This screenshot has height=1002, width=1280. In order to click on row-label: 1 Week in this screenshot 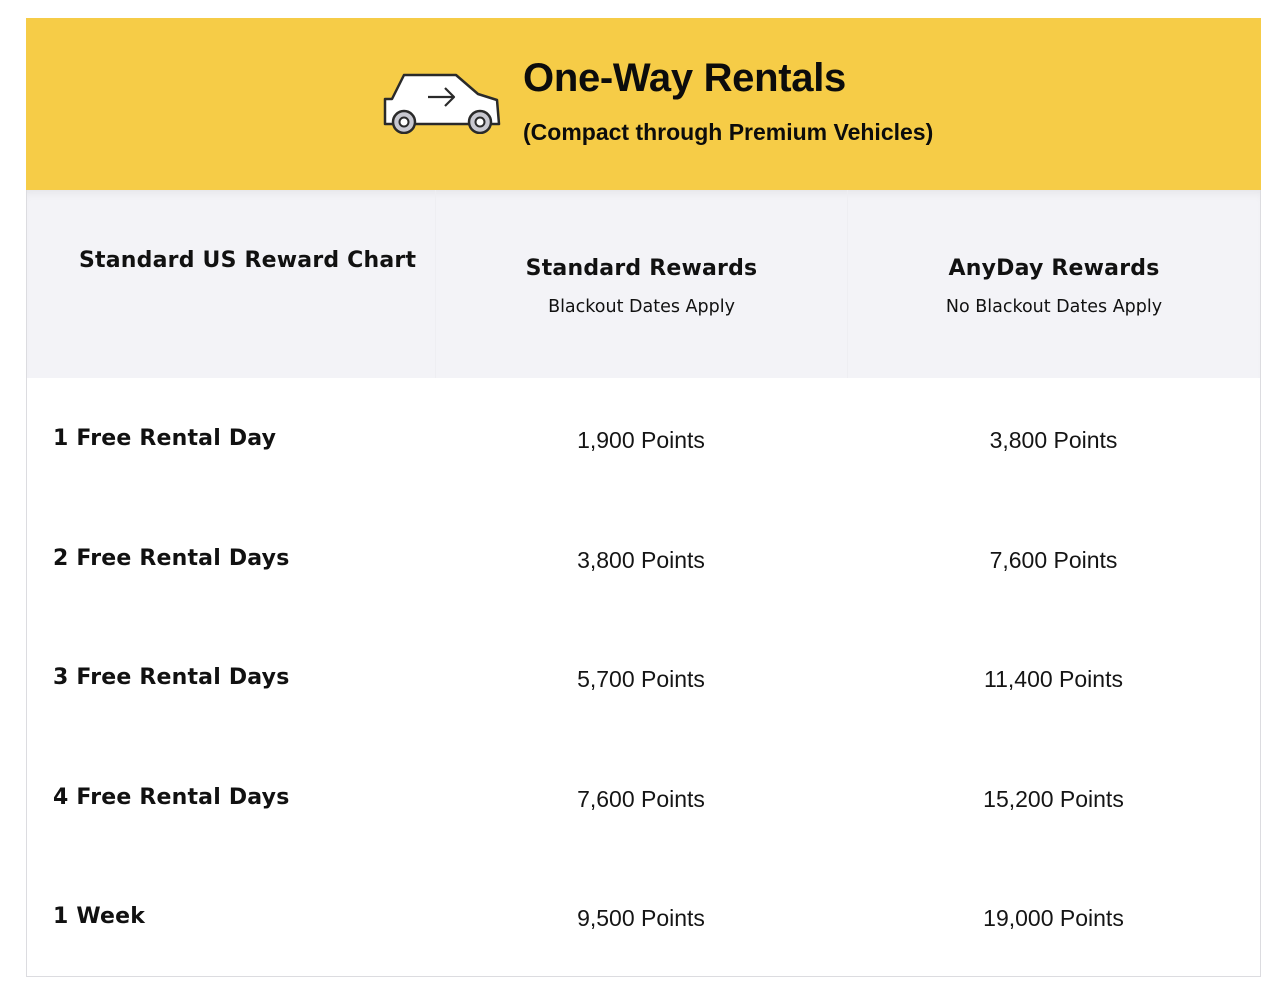, I will do `click(99, 916)`.